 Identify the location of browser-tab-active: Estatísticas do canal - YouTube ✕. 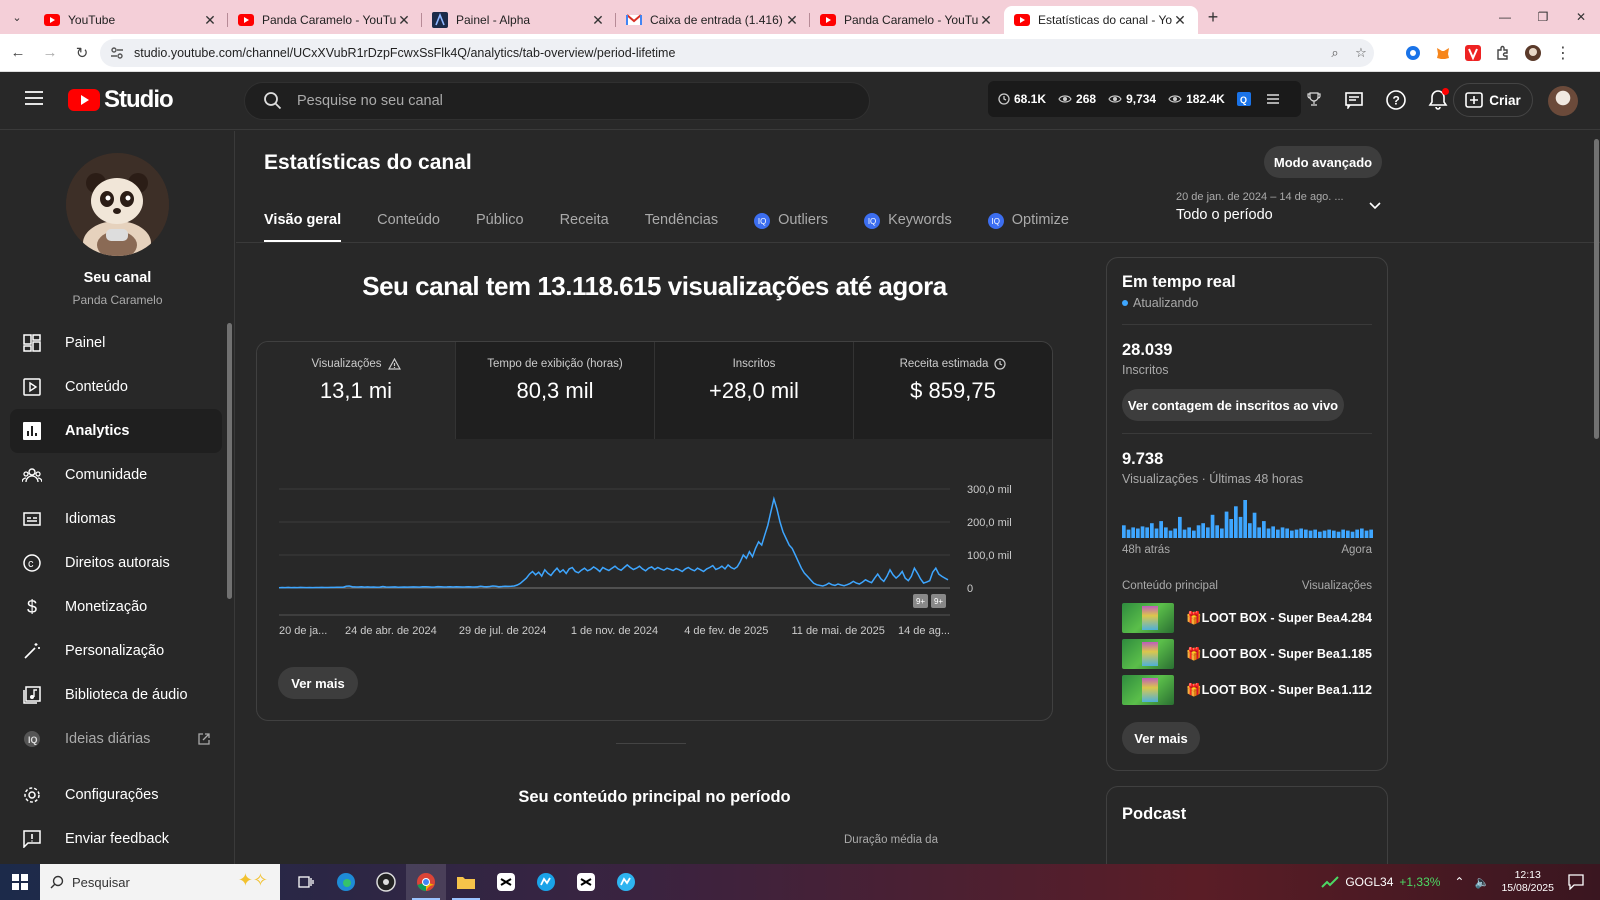
(1101, 20).